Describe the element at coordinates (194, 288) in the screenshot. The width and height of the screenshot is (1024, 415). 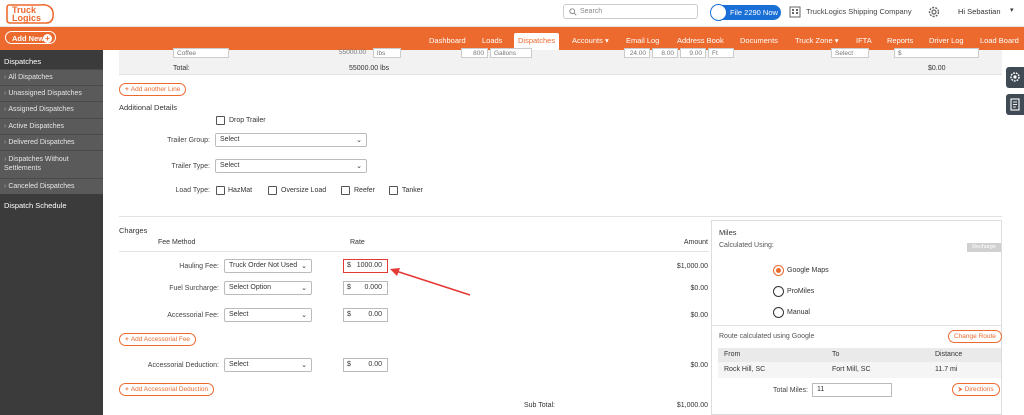
I see `fuel-surcharge-label: Fuel Surcharge:` at that location.